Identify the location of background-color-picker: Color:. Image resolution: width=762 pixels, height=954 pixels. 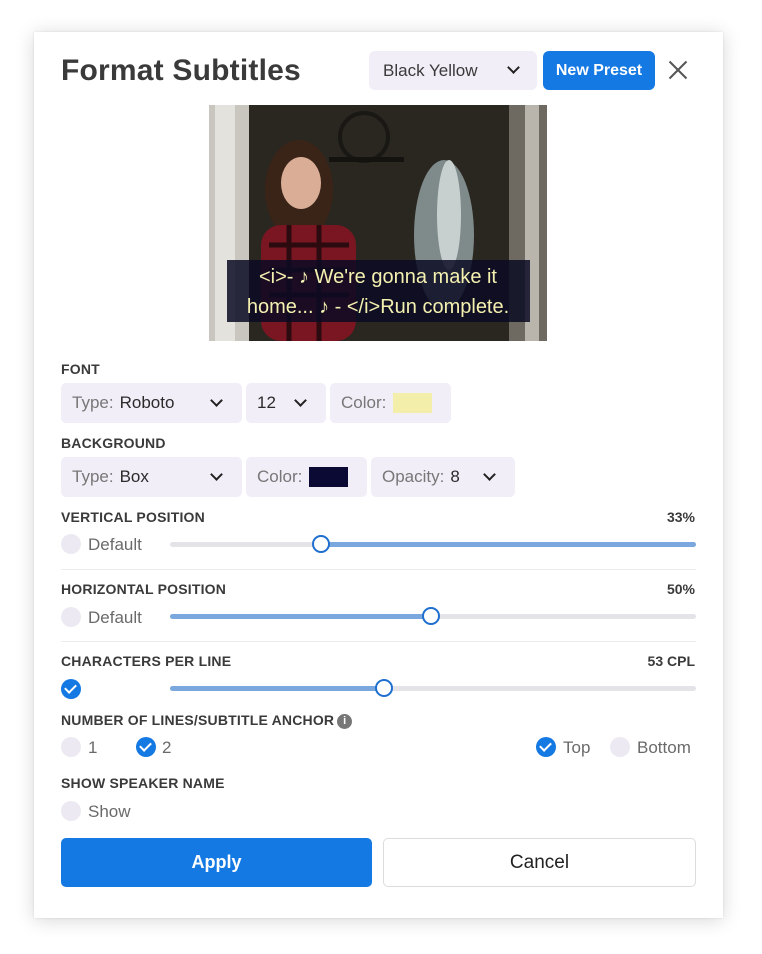
(306, 477).